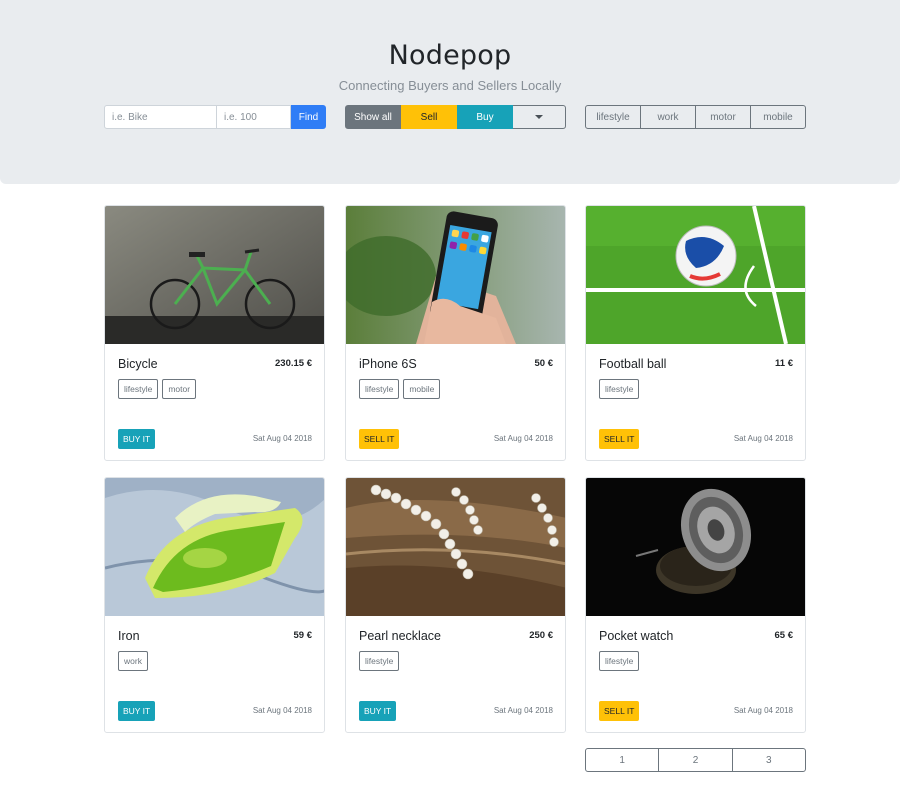 Image resolution: width=900 pixels, height=800 pixels. I want to click on advert-name: Iron, so click(129, 636).